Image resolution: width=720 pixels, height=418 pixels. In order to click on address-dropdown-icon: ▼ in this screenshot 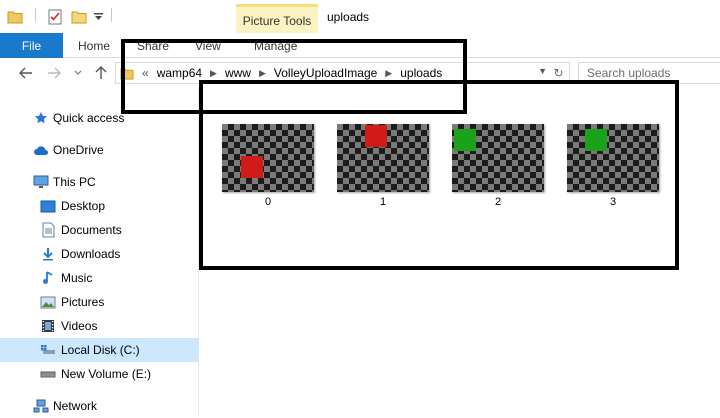, I will do `click(542, 71)`.